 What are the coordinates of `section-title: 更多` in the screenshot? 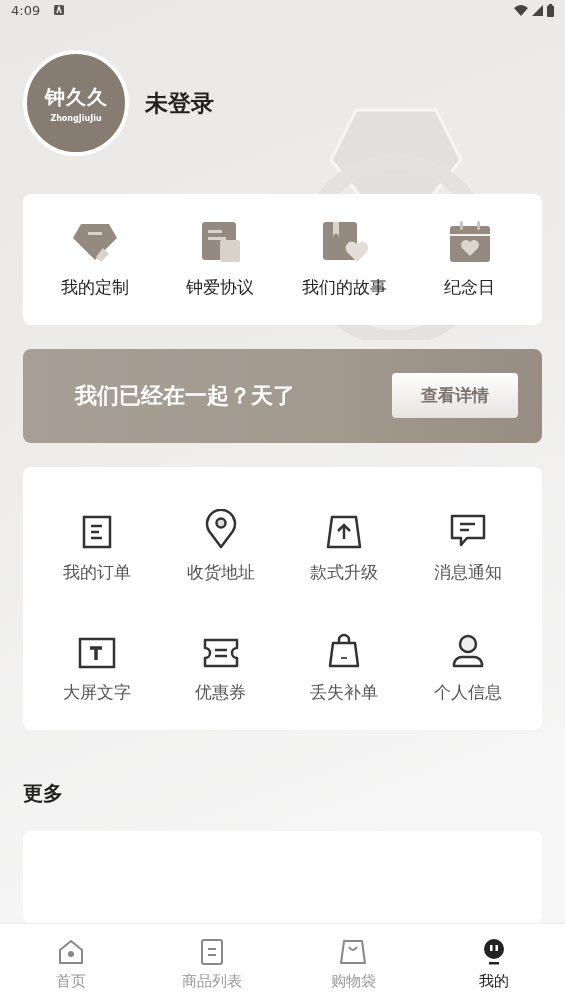 It's located at (43, 793).